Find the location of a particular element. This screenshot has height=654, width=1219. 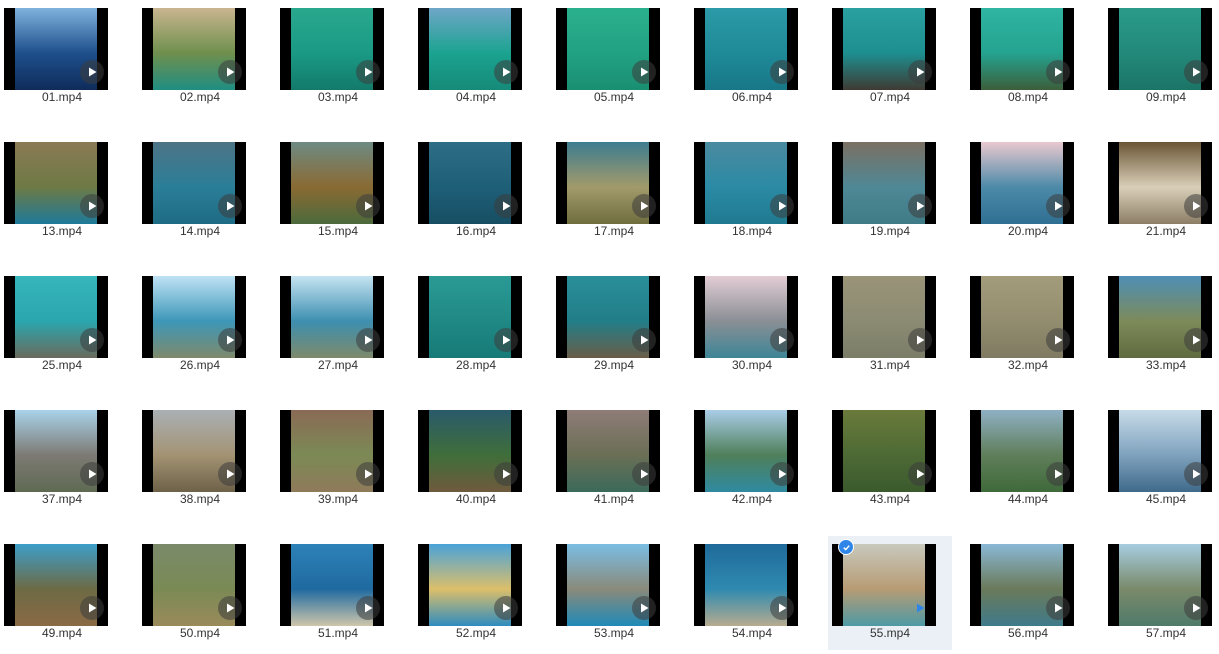

file-name-label: 38.mp4 is located at coordinates (200, 499).